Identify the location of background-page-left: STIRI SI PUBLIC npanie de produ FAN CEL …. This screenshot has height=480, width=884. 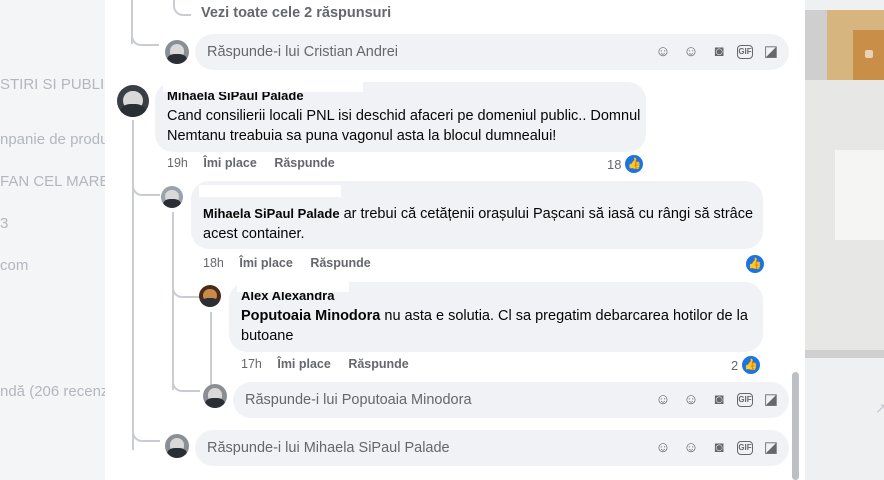
(57, 240).